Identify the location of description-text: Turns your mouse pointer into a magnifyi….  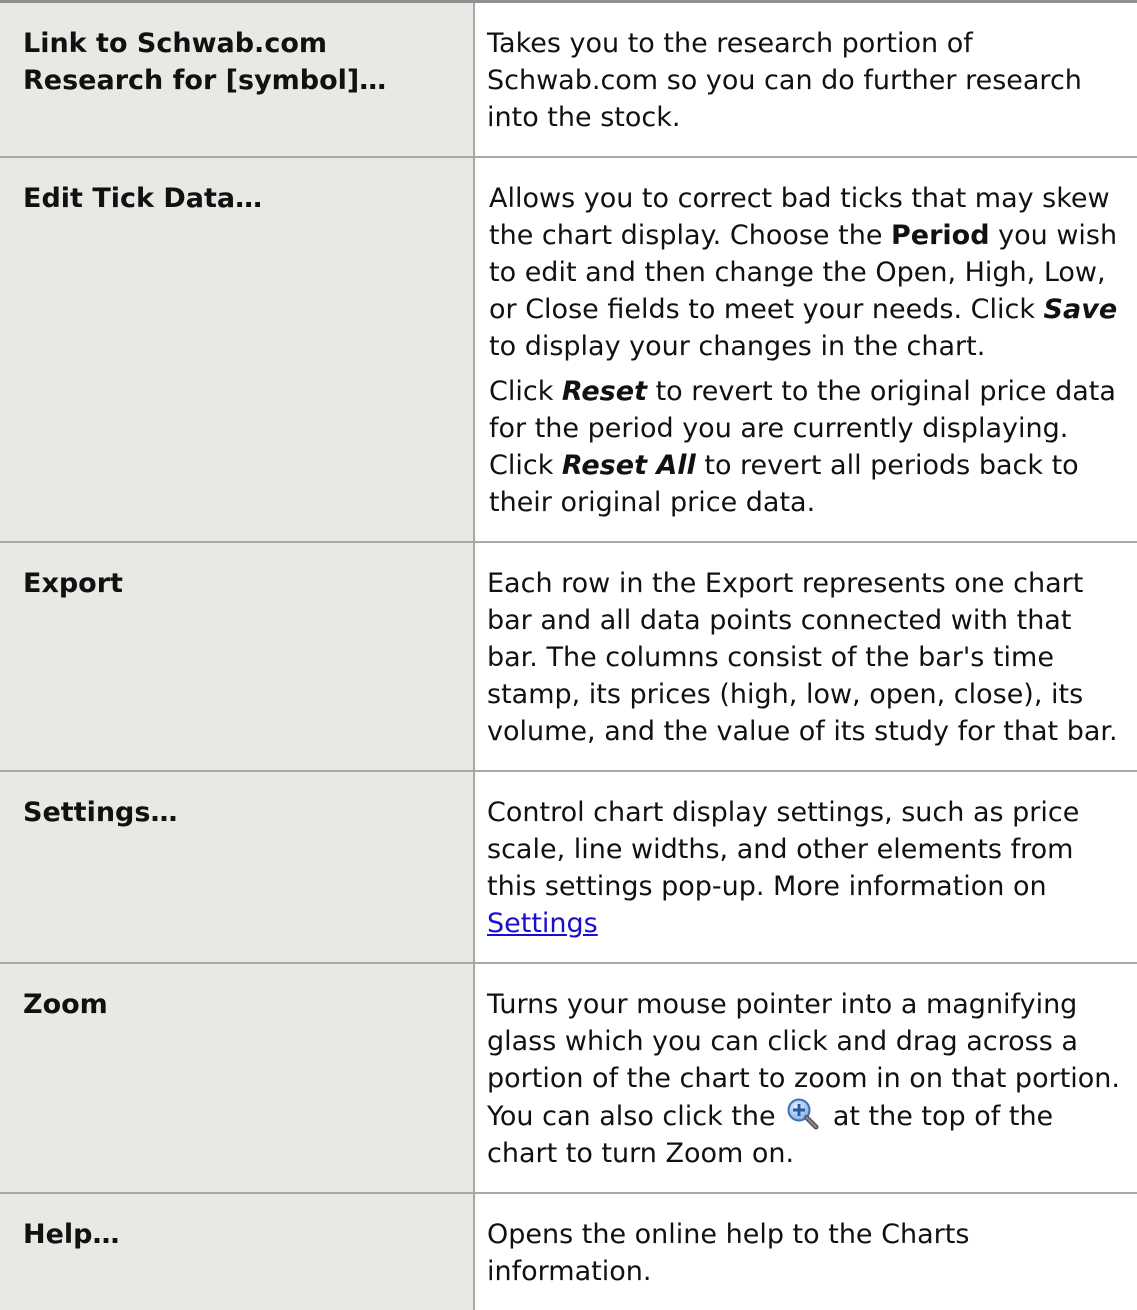
(808, 1079).